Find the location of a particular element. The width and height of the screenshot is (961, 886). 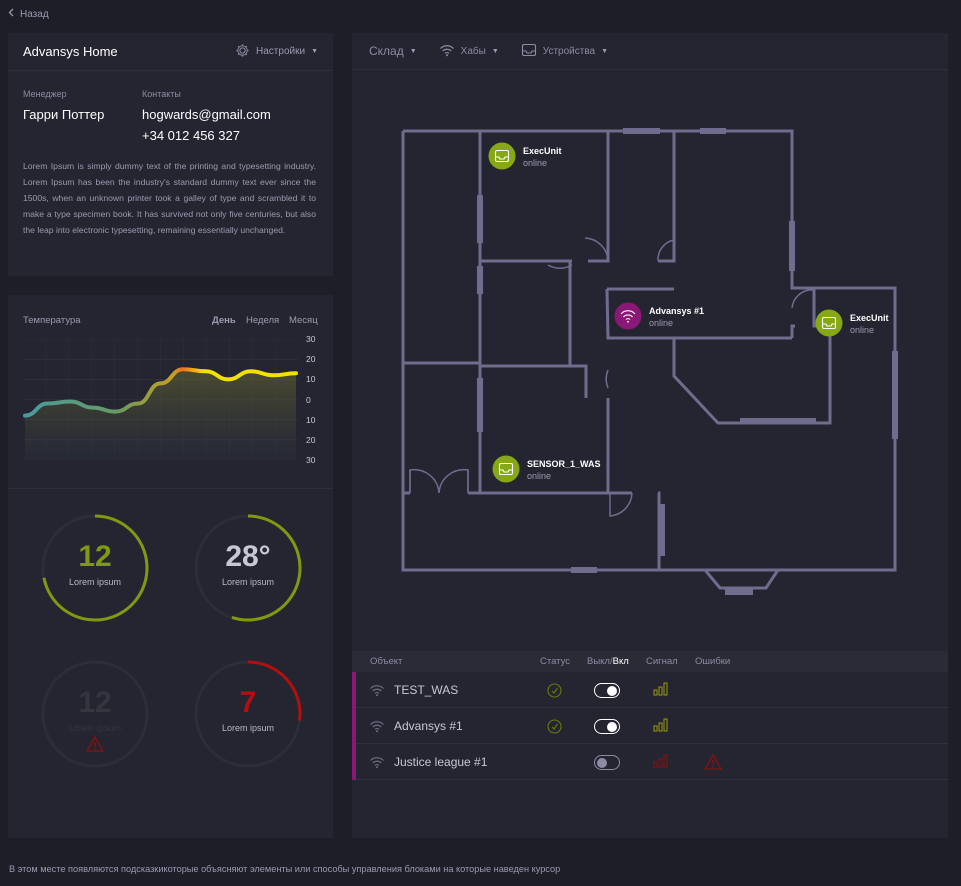

gauge-2: 28° Lorem ipsum is located at coordinates (248, 568).